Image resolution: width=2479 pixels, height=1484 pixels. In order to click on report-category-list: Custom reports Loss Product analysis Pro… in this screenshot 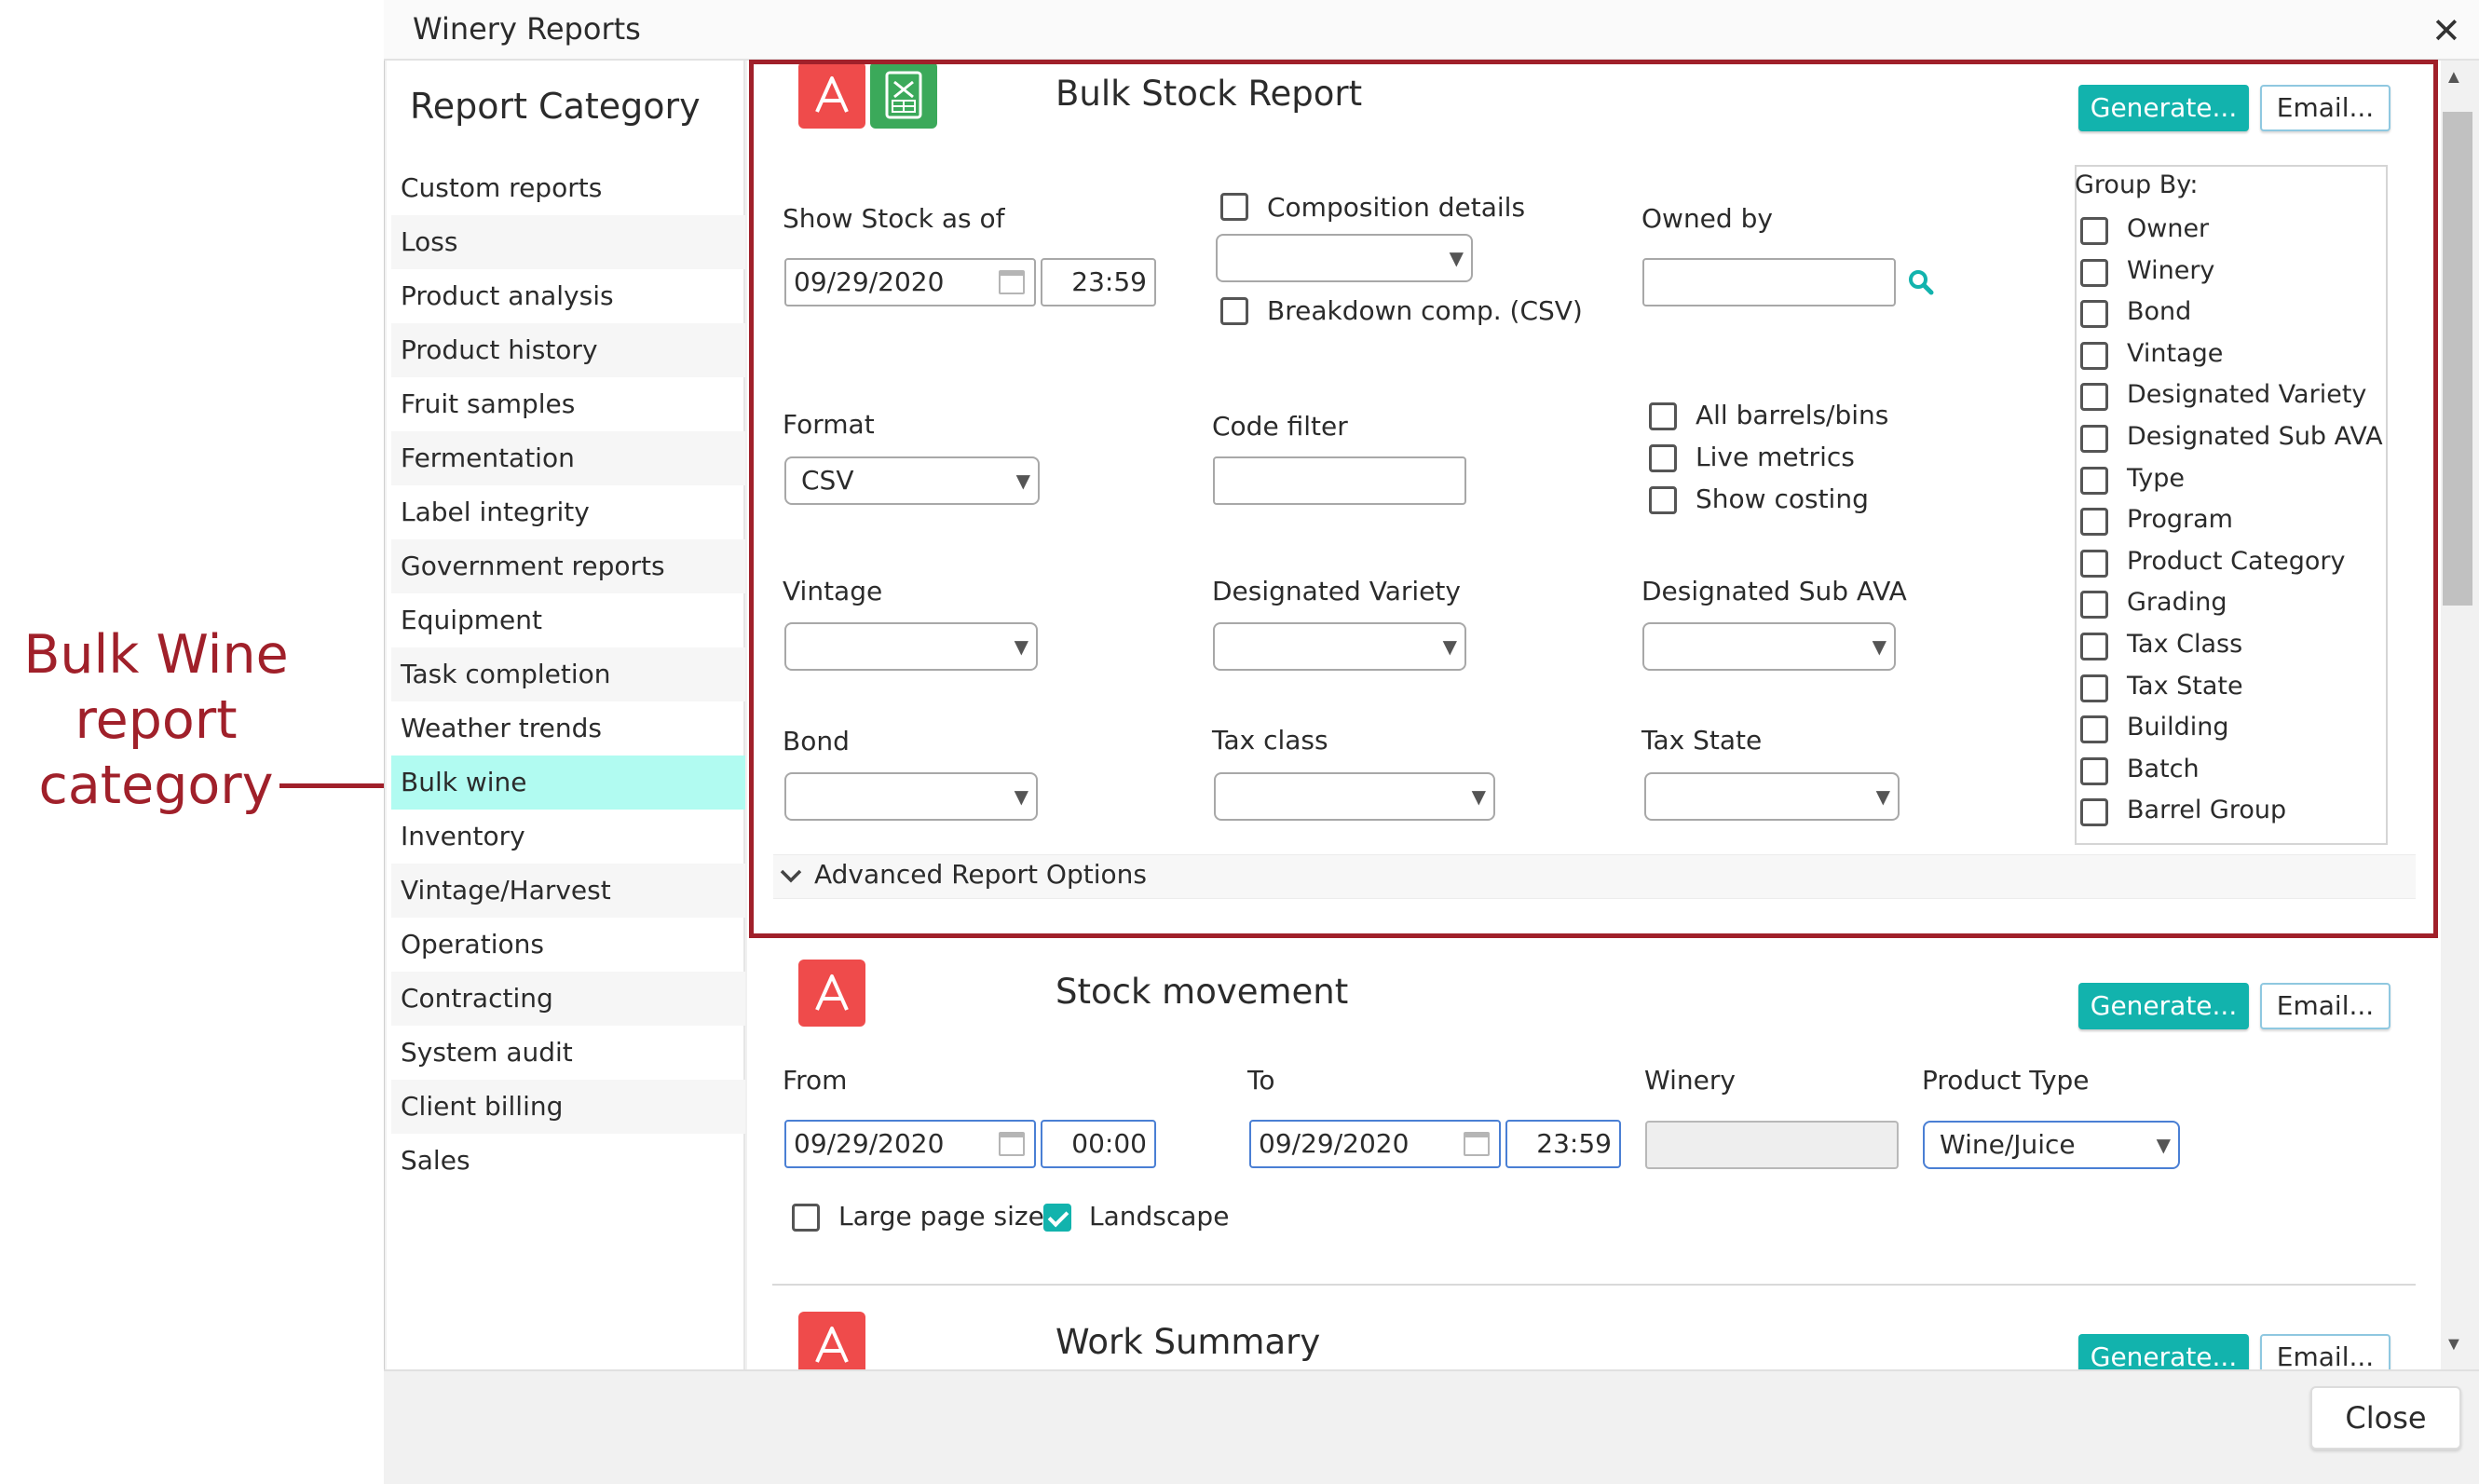, I will do `click(568, 675)`.